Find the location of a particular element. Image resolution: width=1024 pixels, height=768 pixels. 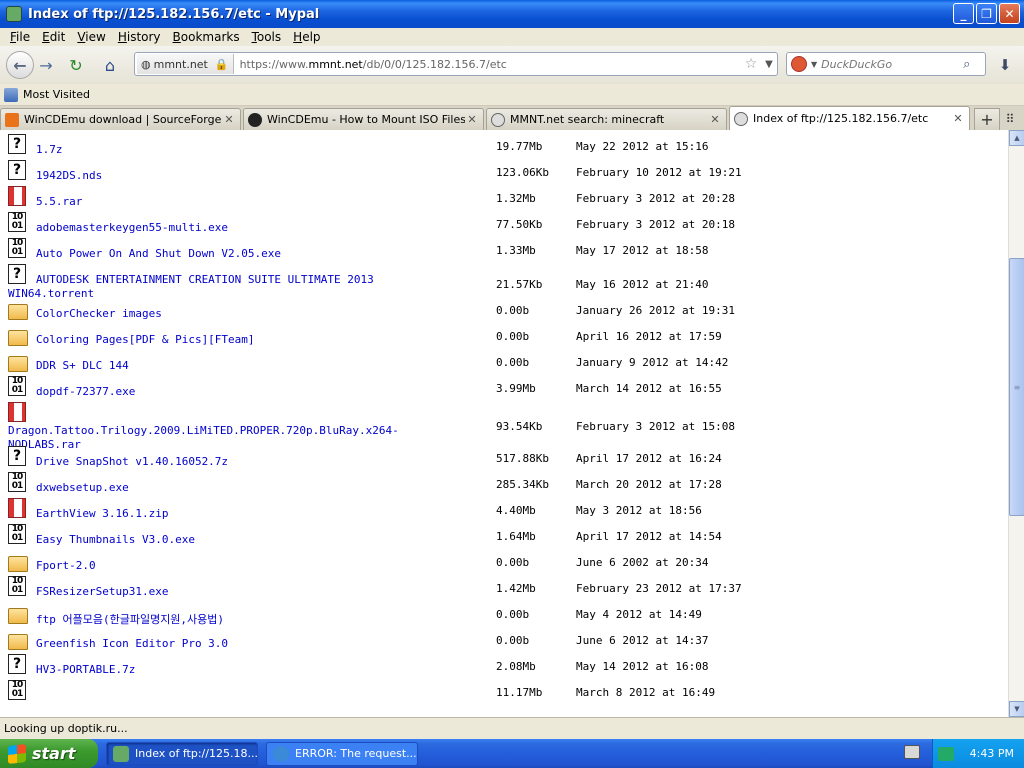

forward-button: → is located at coordinates (46, 65).